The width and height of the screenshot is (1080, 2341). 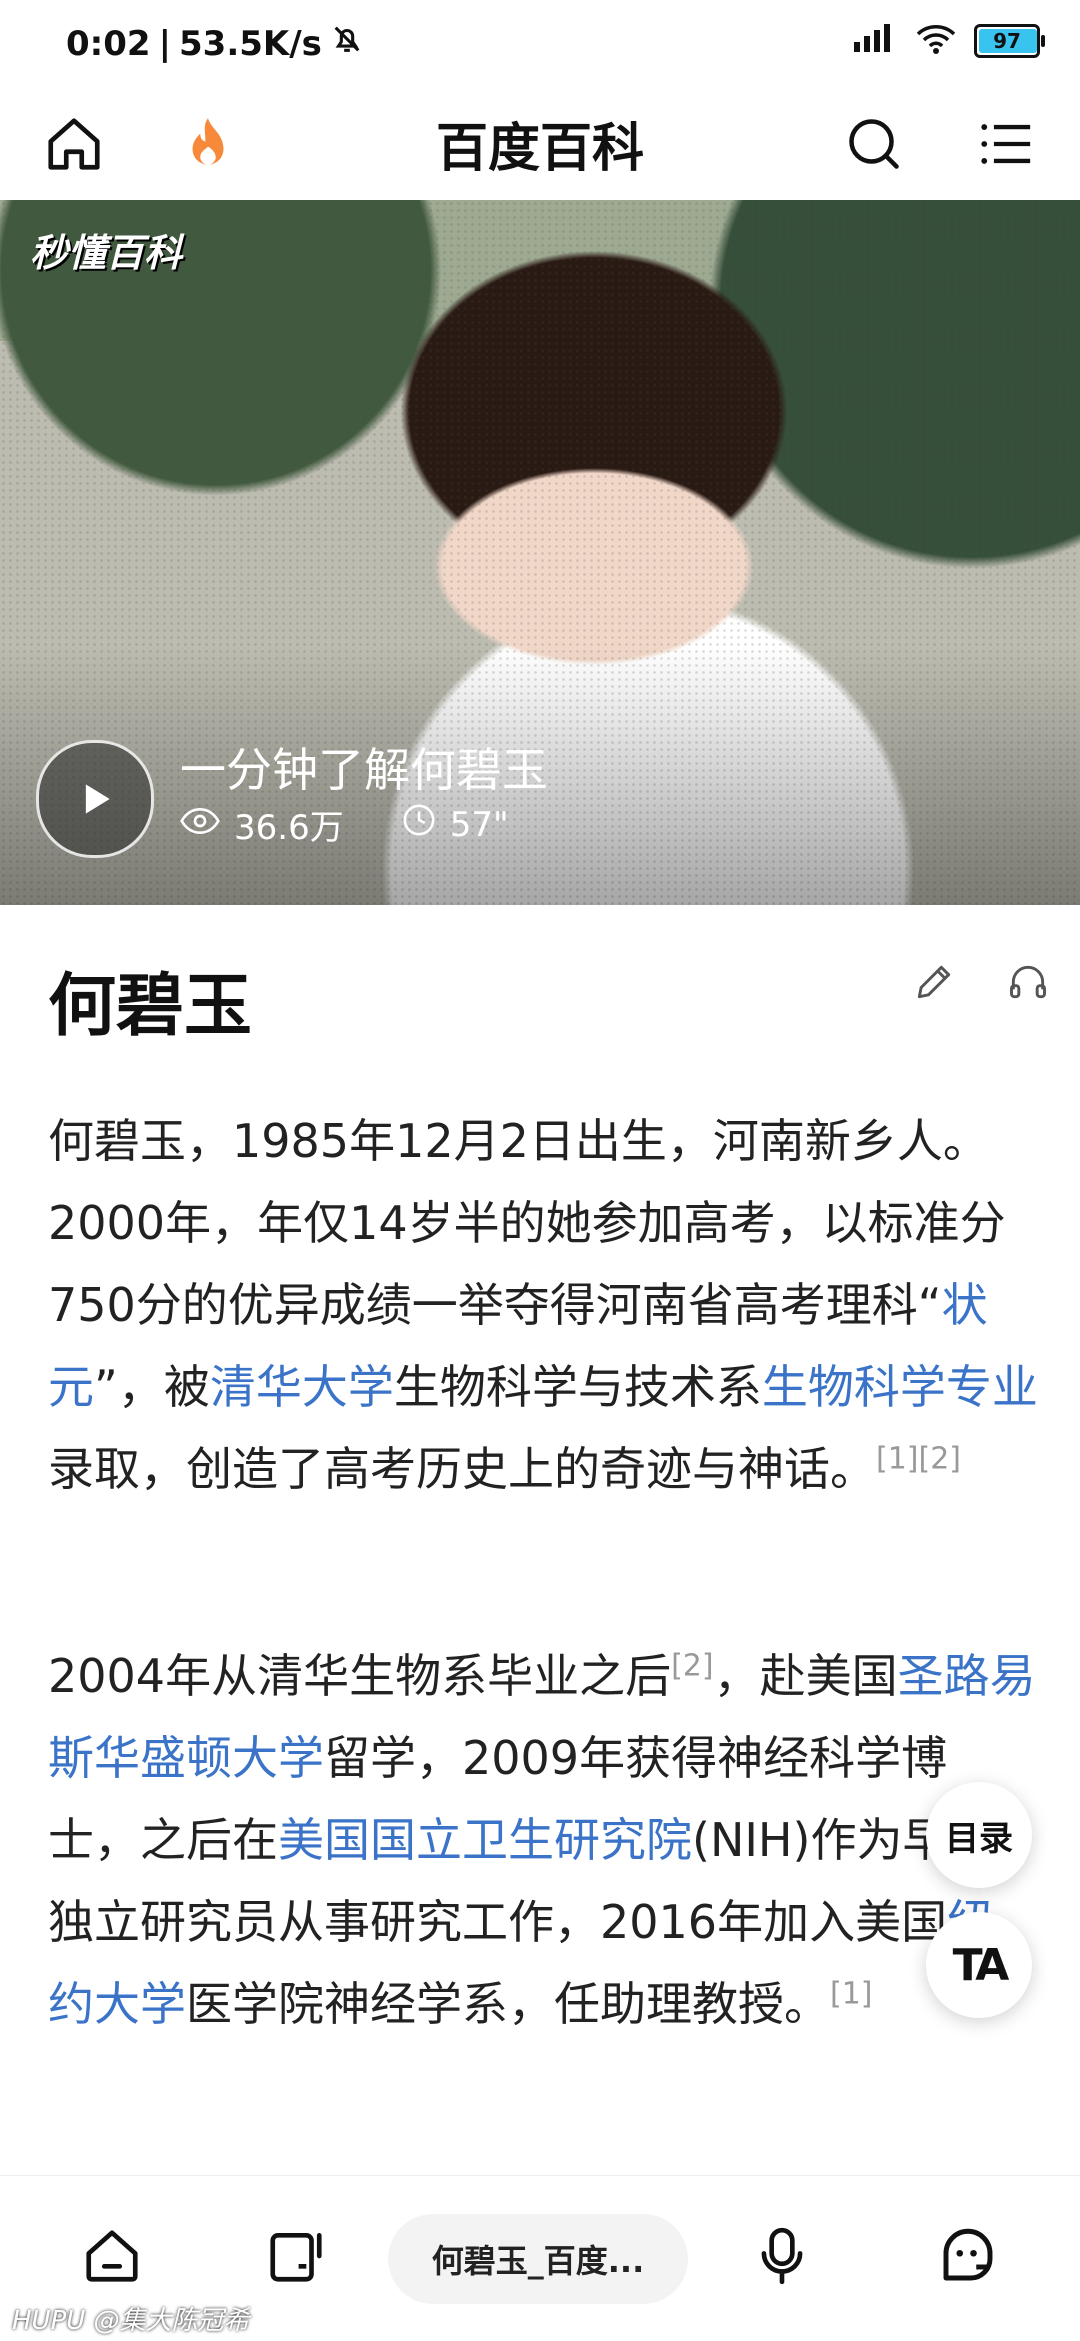 I want to click on edit-pencil-icon, so click(x=934, y=984).